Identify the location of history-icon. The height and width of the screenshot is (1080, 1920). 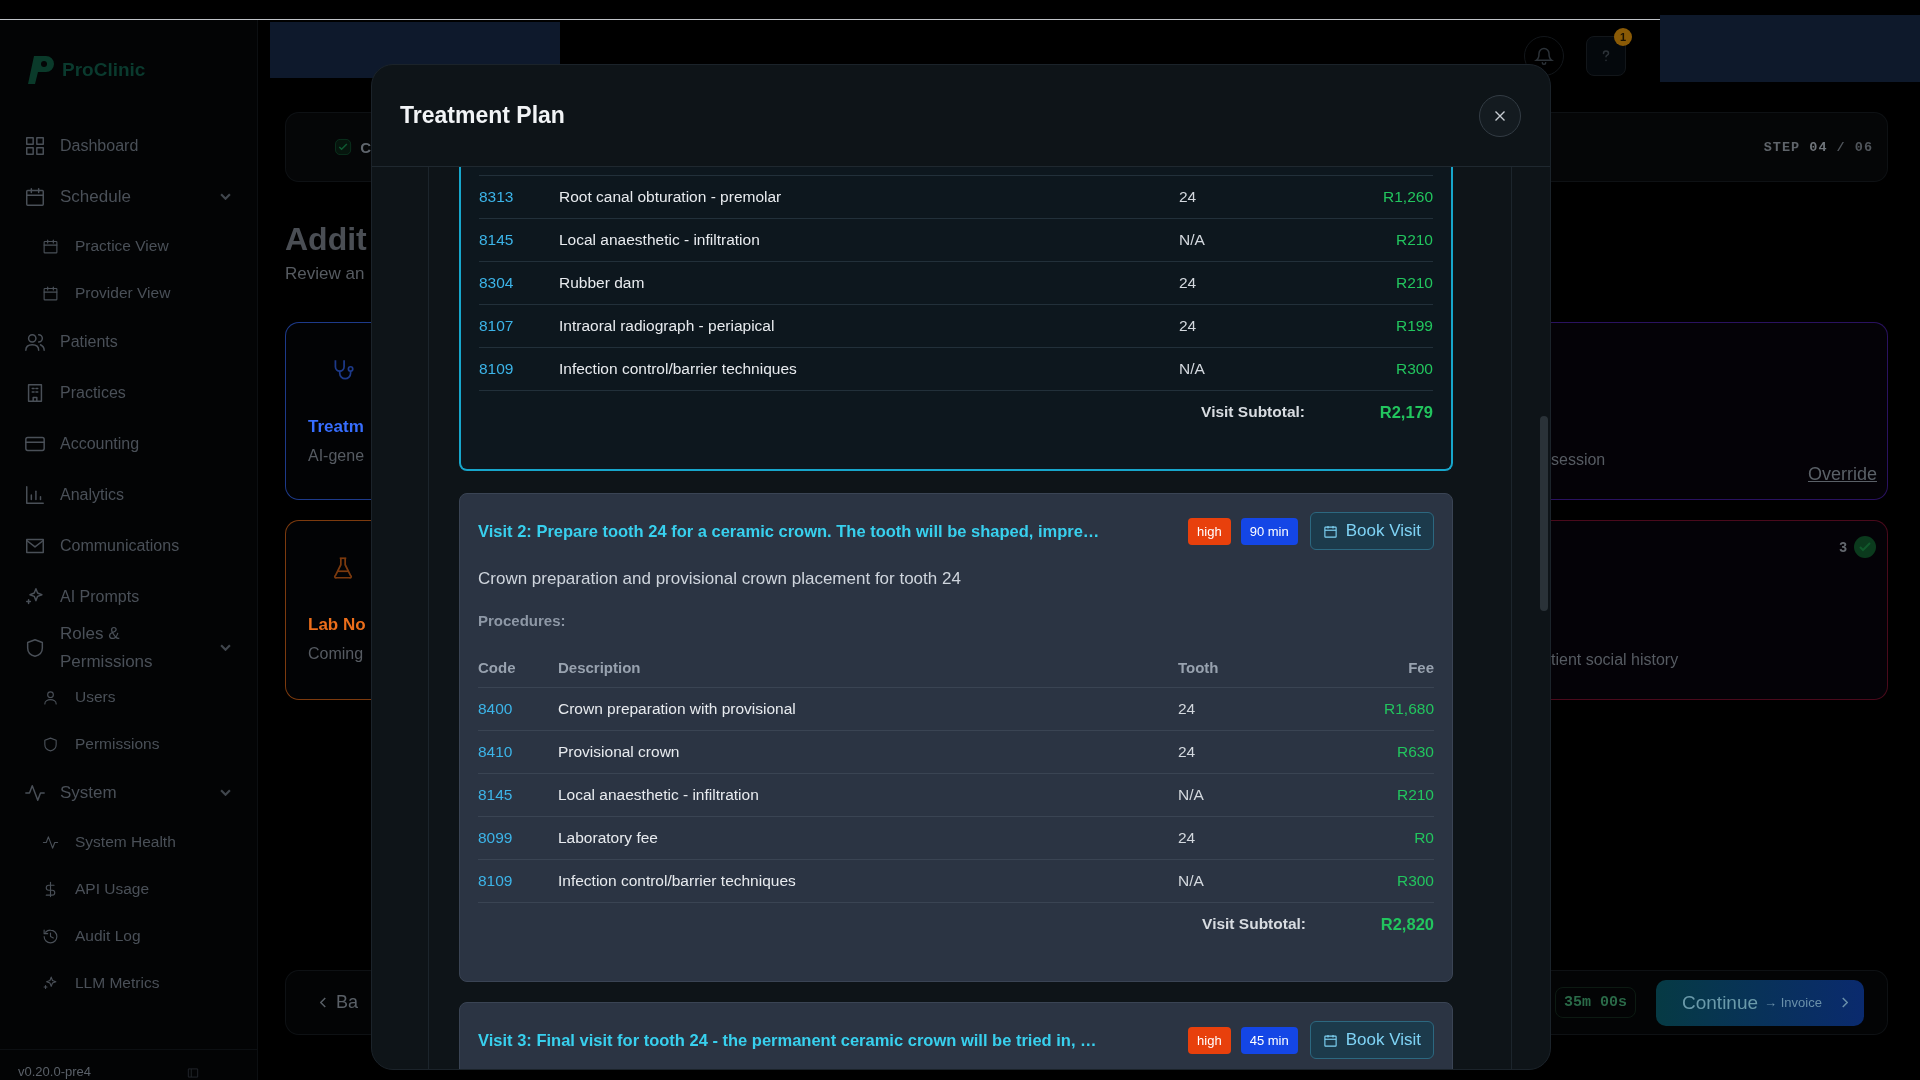
(50, 936).